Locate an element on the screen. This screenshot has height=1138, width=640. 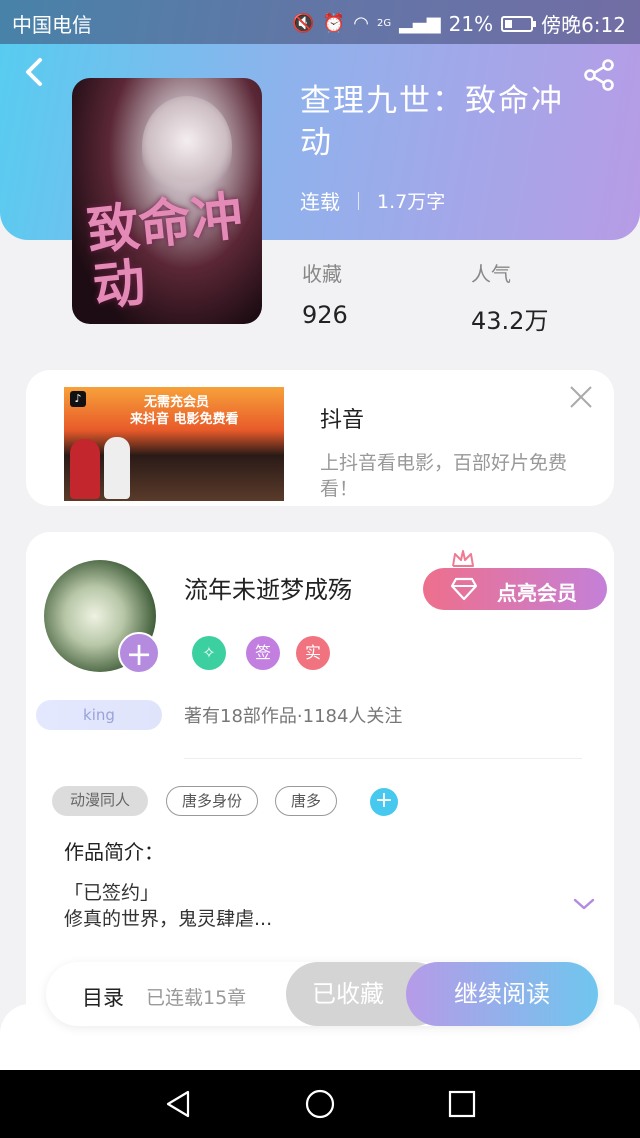
toc-button: 目录 is located at coordinates (103, 997).